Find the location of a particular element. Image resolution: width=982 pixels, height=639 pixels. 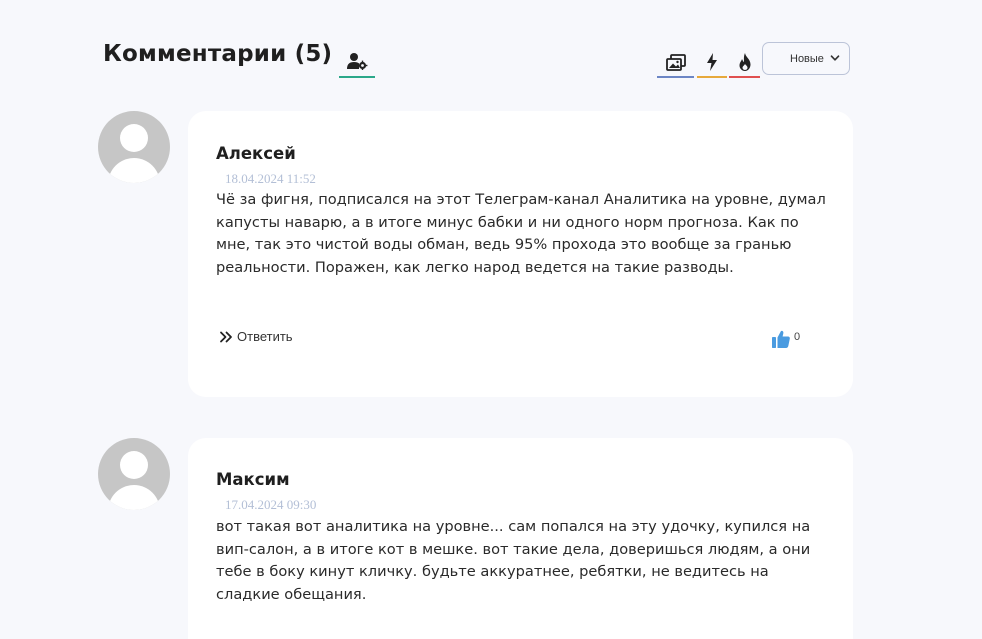

user-settings-icon is located at coordinates (357, 61).